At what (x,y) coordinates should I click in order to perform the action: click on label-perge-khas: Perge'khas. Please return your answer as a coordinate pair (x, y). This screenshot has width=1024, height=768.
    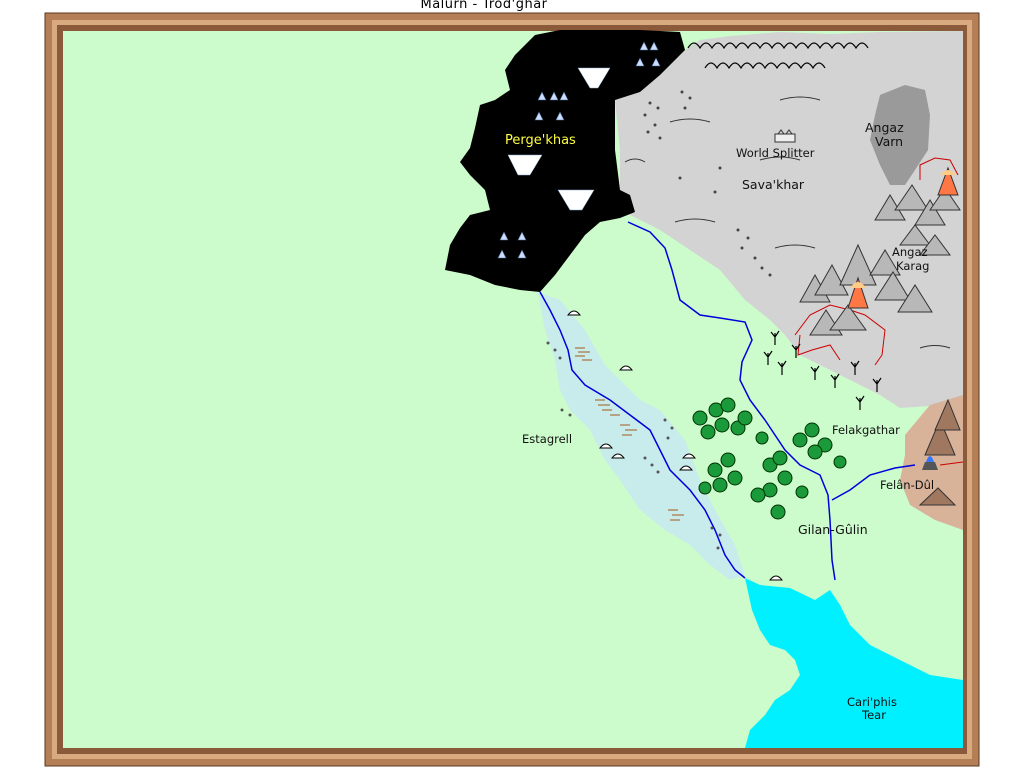
    Looking at the image, I should click on (540, 140).